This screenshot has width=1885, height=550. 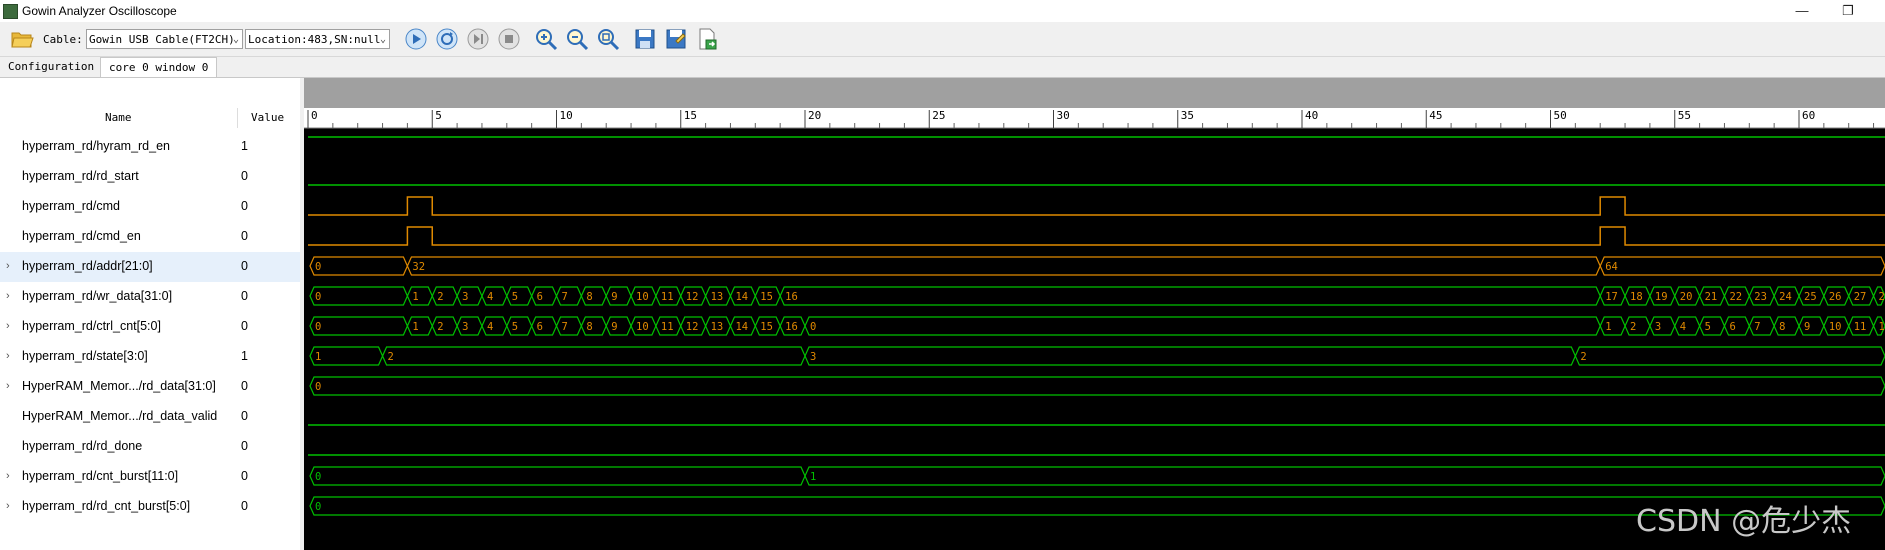 I want to click on bus-value-label: 14, so click(x=741, y=327).